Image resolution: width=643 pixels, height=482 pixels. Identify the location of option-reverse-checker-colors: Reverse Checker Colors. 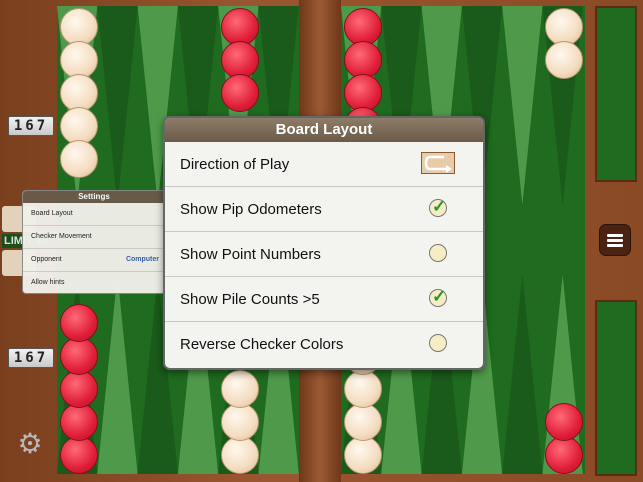
(324, 344).